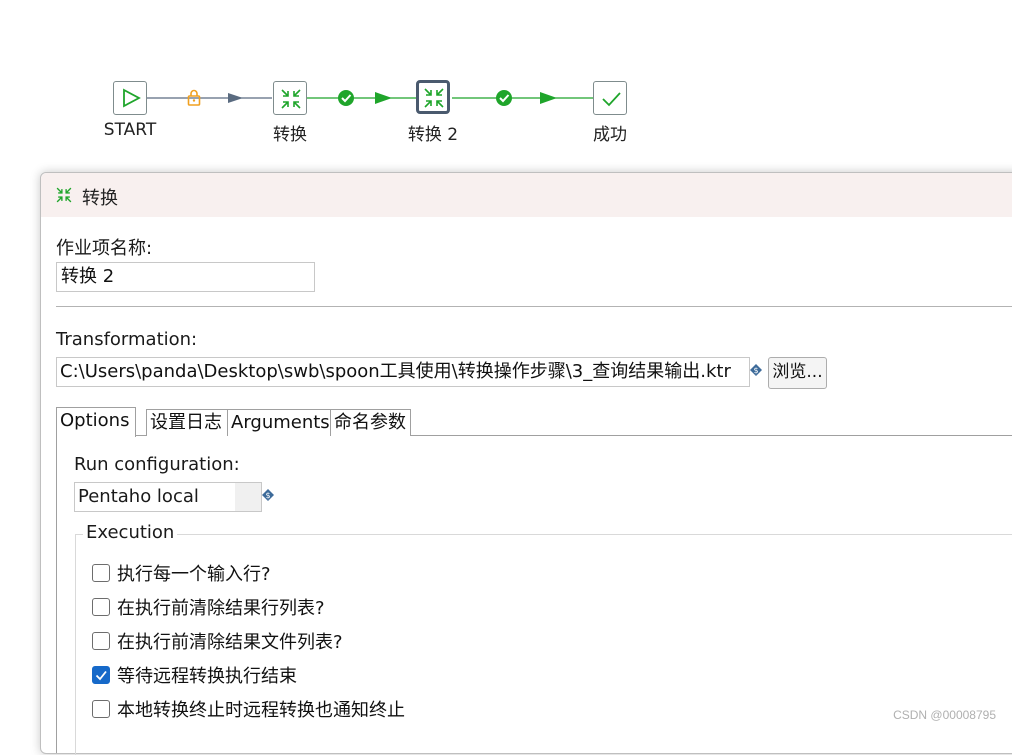 This screenshot has width=1012, height=755. I want to click on checkbox-row: 等待远程转换执行结束, so click(194, 675).